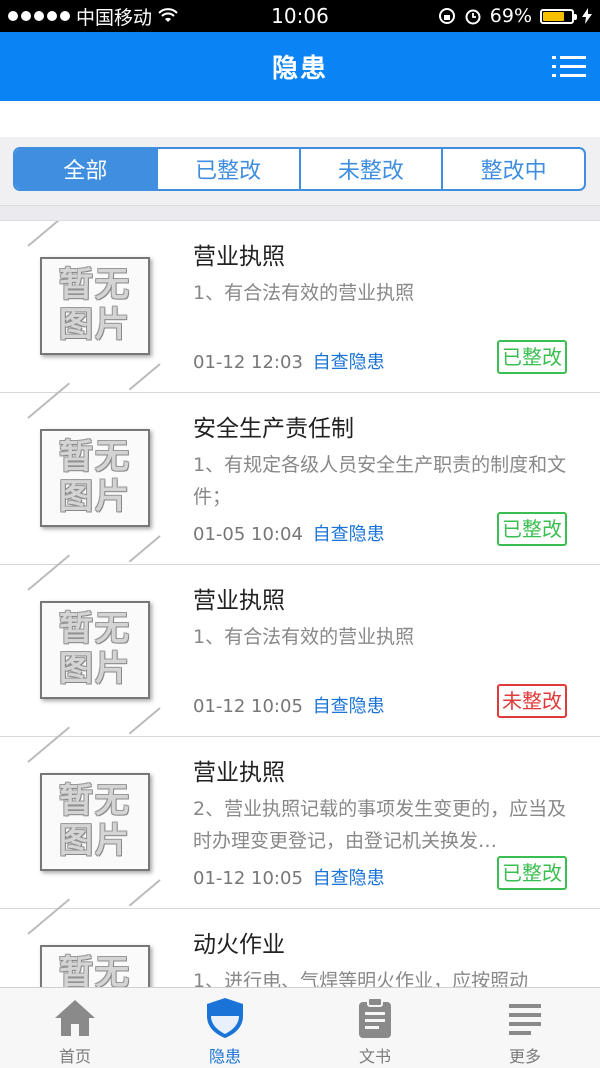 This screenshot has width=600, height=1068. Describe the element at coordinates (587, 16) in the screenshot. I see `charging-icon` at that location.